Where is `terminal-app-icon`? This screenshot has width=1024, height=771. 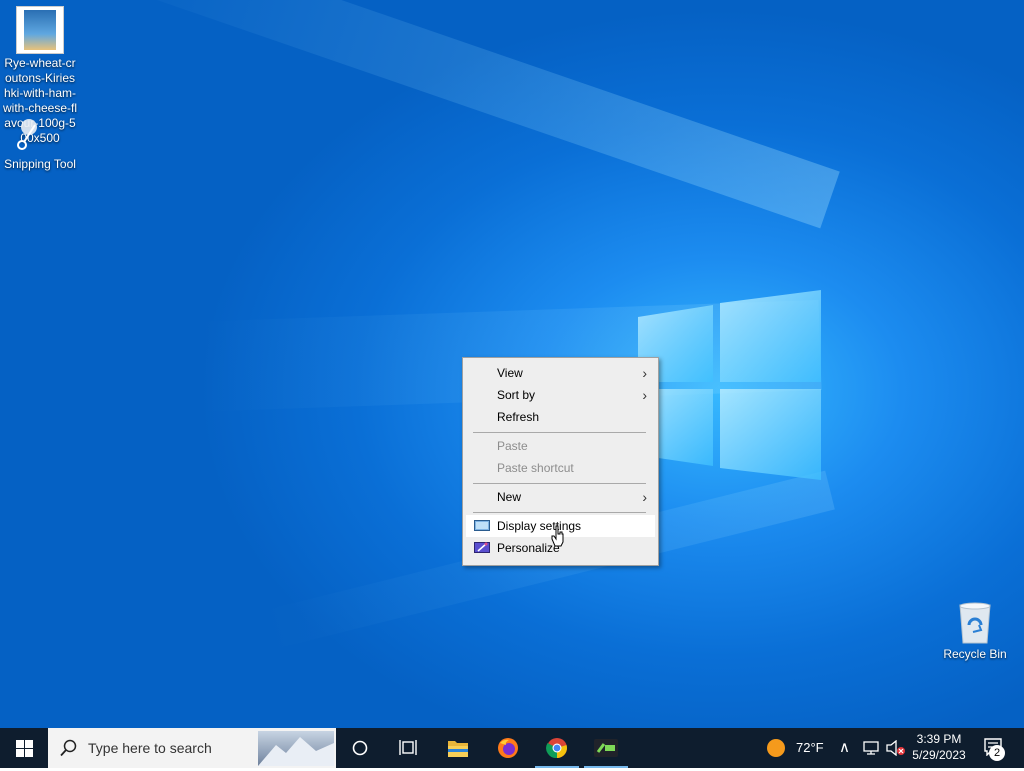 terminal-app-icon is located at coordinates (606, 748).